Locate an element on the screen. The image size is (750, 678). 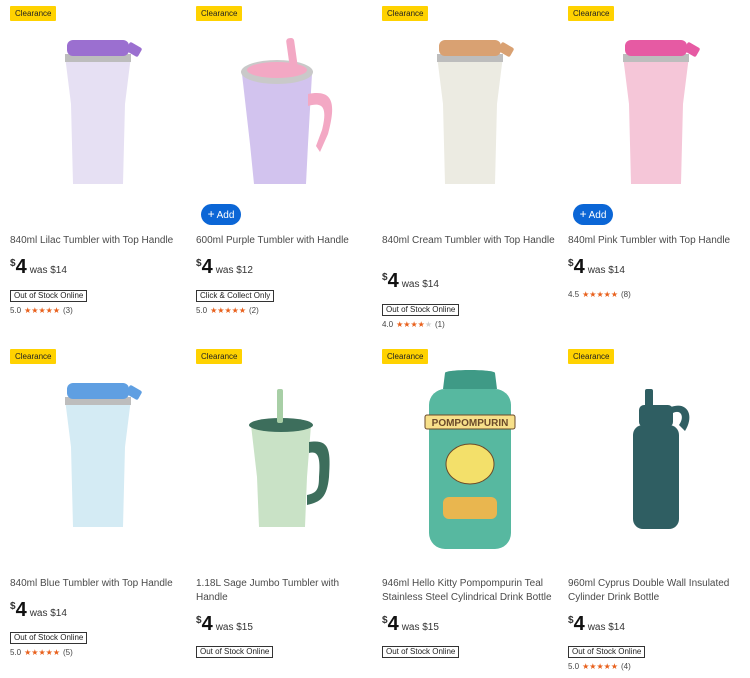
rating: 5.0 ★★★★★ (2) is located at coordinates (227, 310).